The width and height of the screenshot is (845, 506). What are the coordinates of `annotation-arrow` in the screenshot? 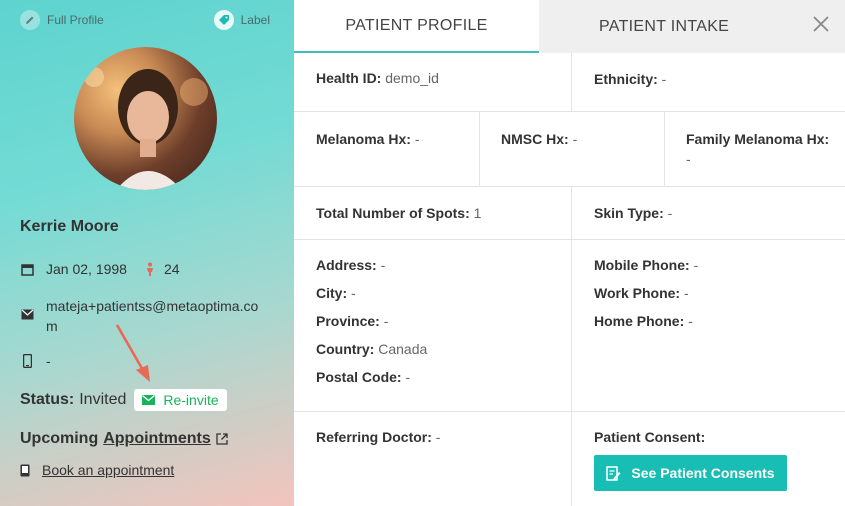 It's located at (132, 353).